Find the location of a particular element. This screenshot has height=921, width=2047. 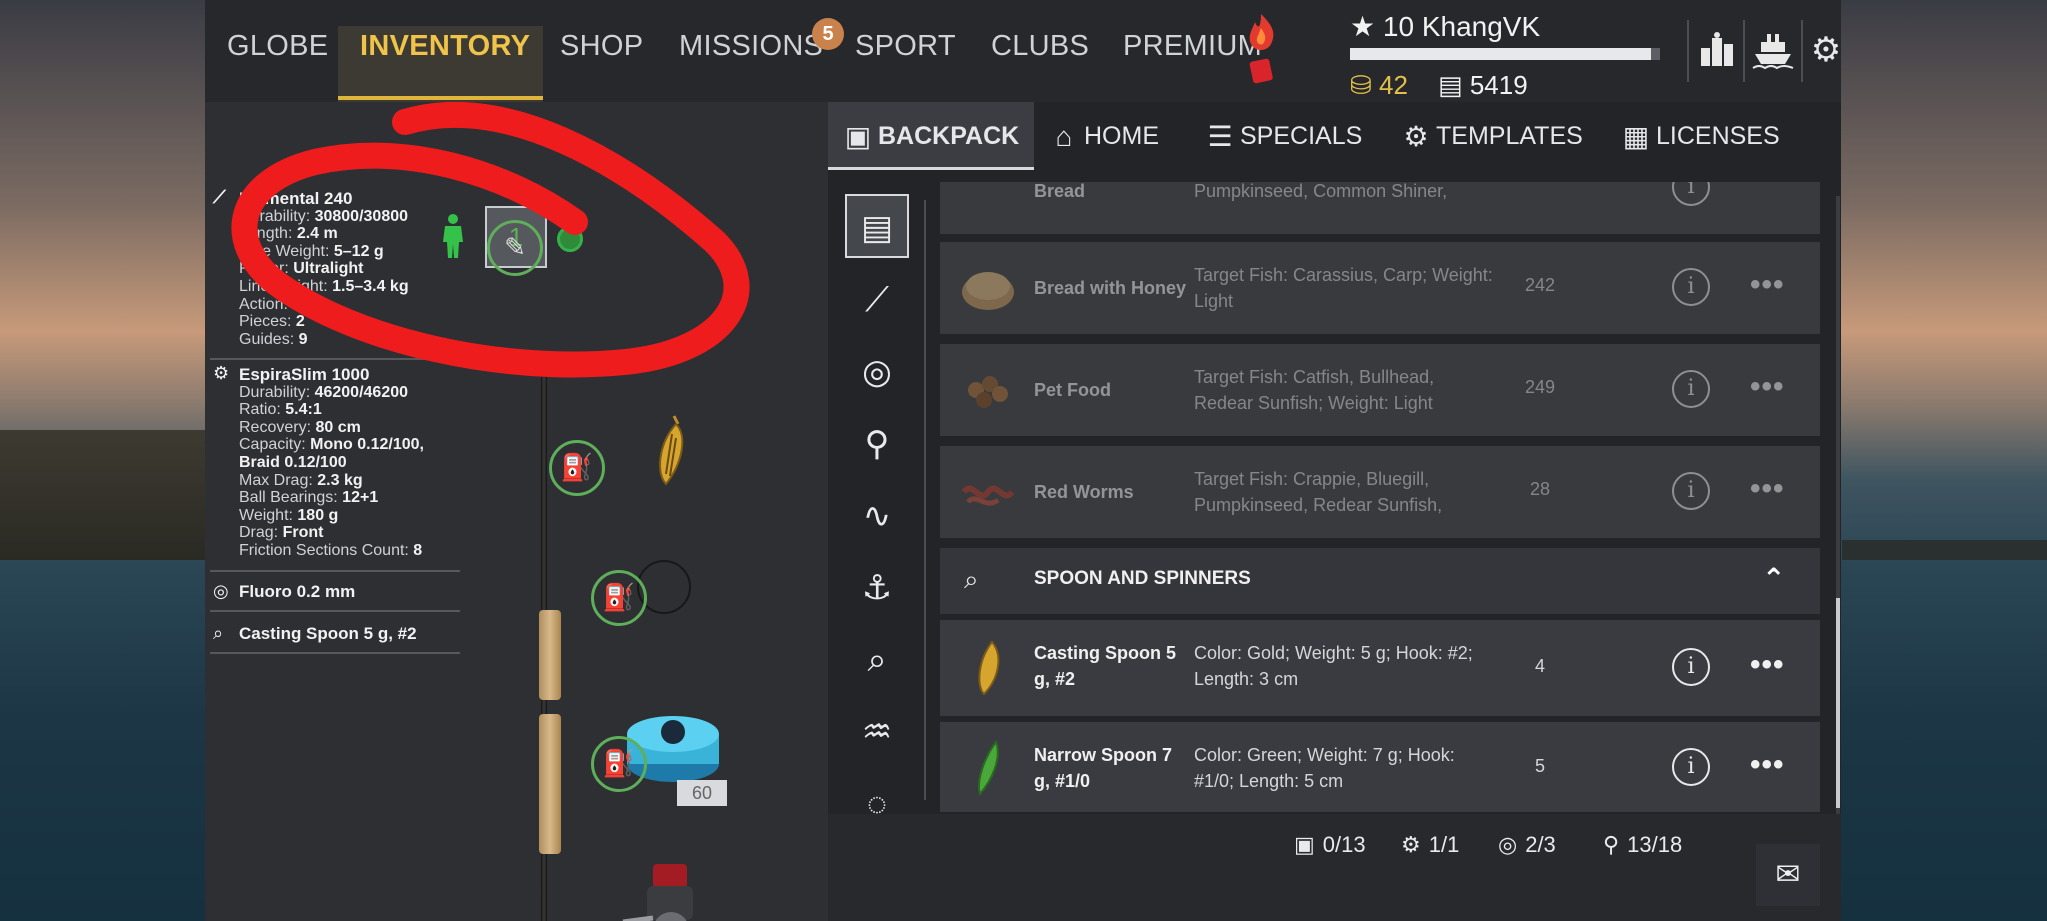

gear-icon: ⚙ is located at coordinates (1821, 50).